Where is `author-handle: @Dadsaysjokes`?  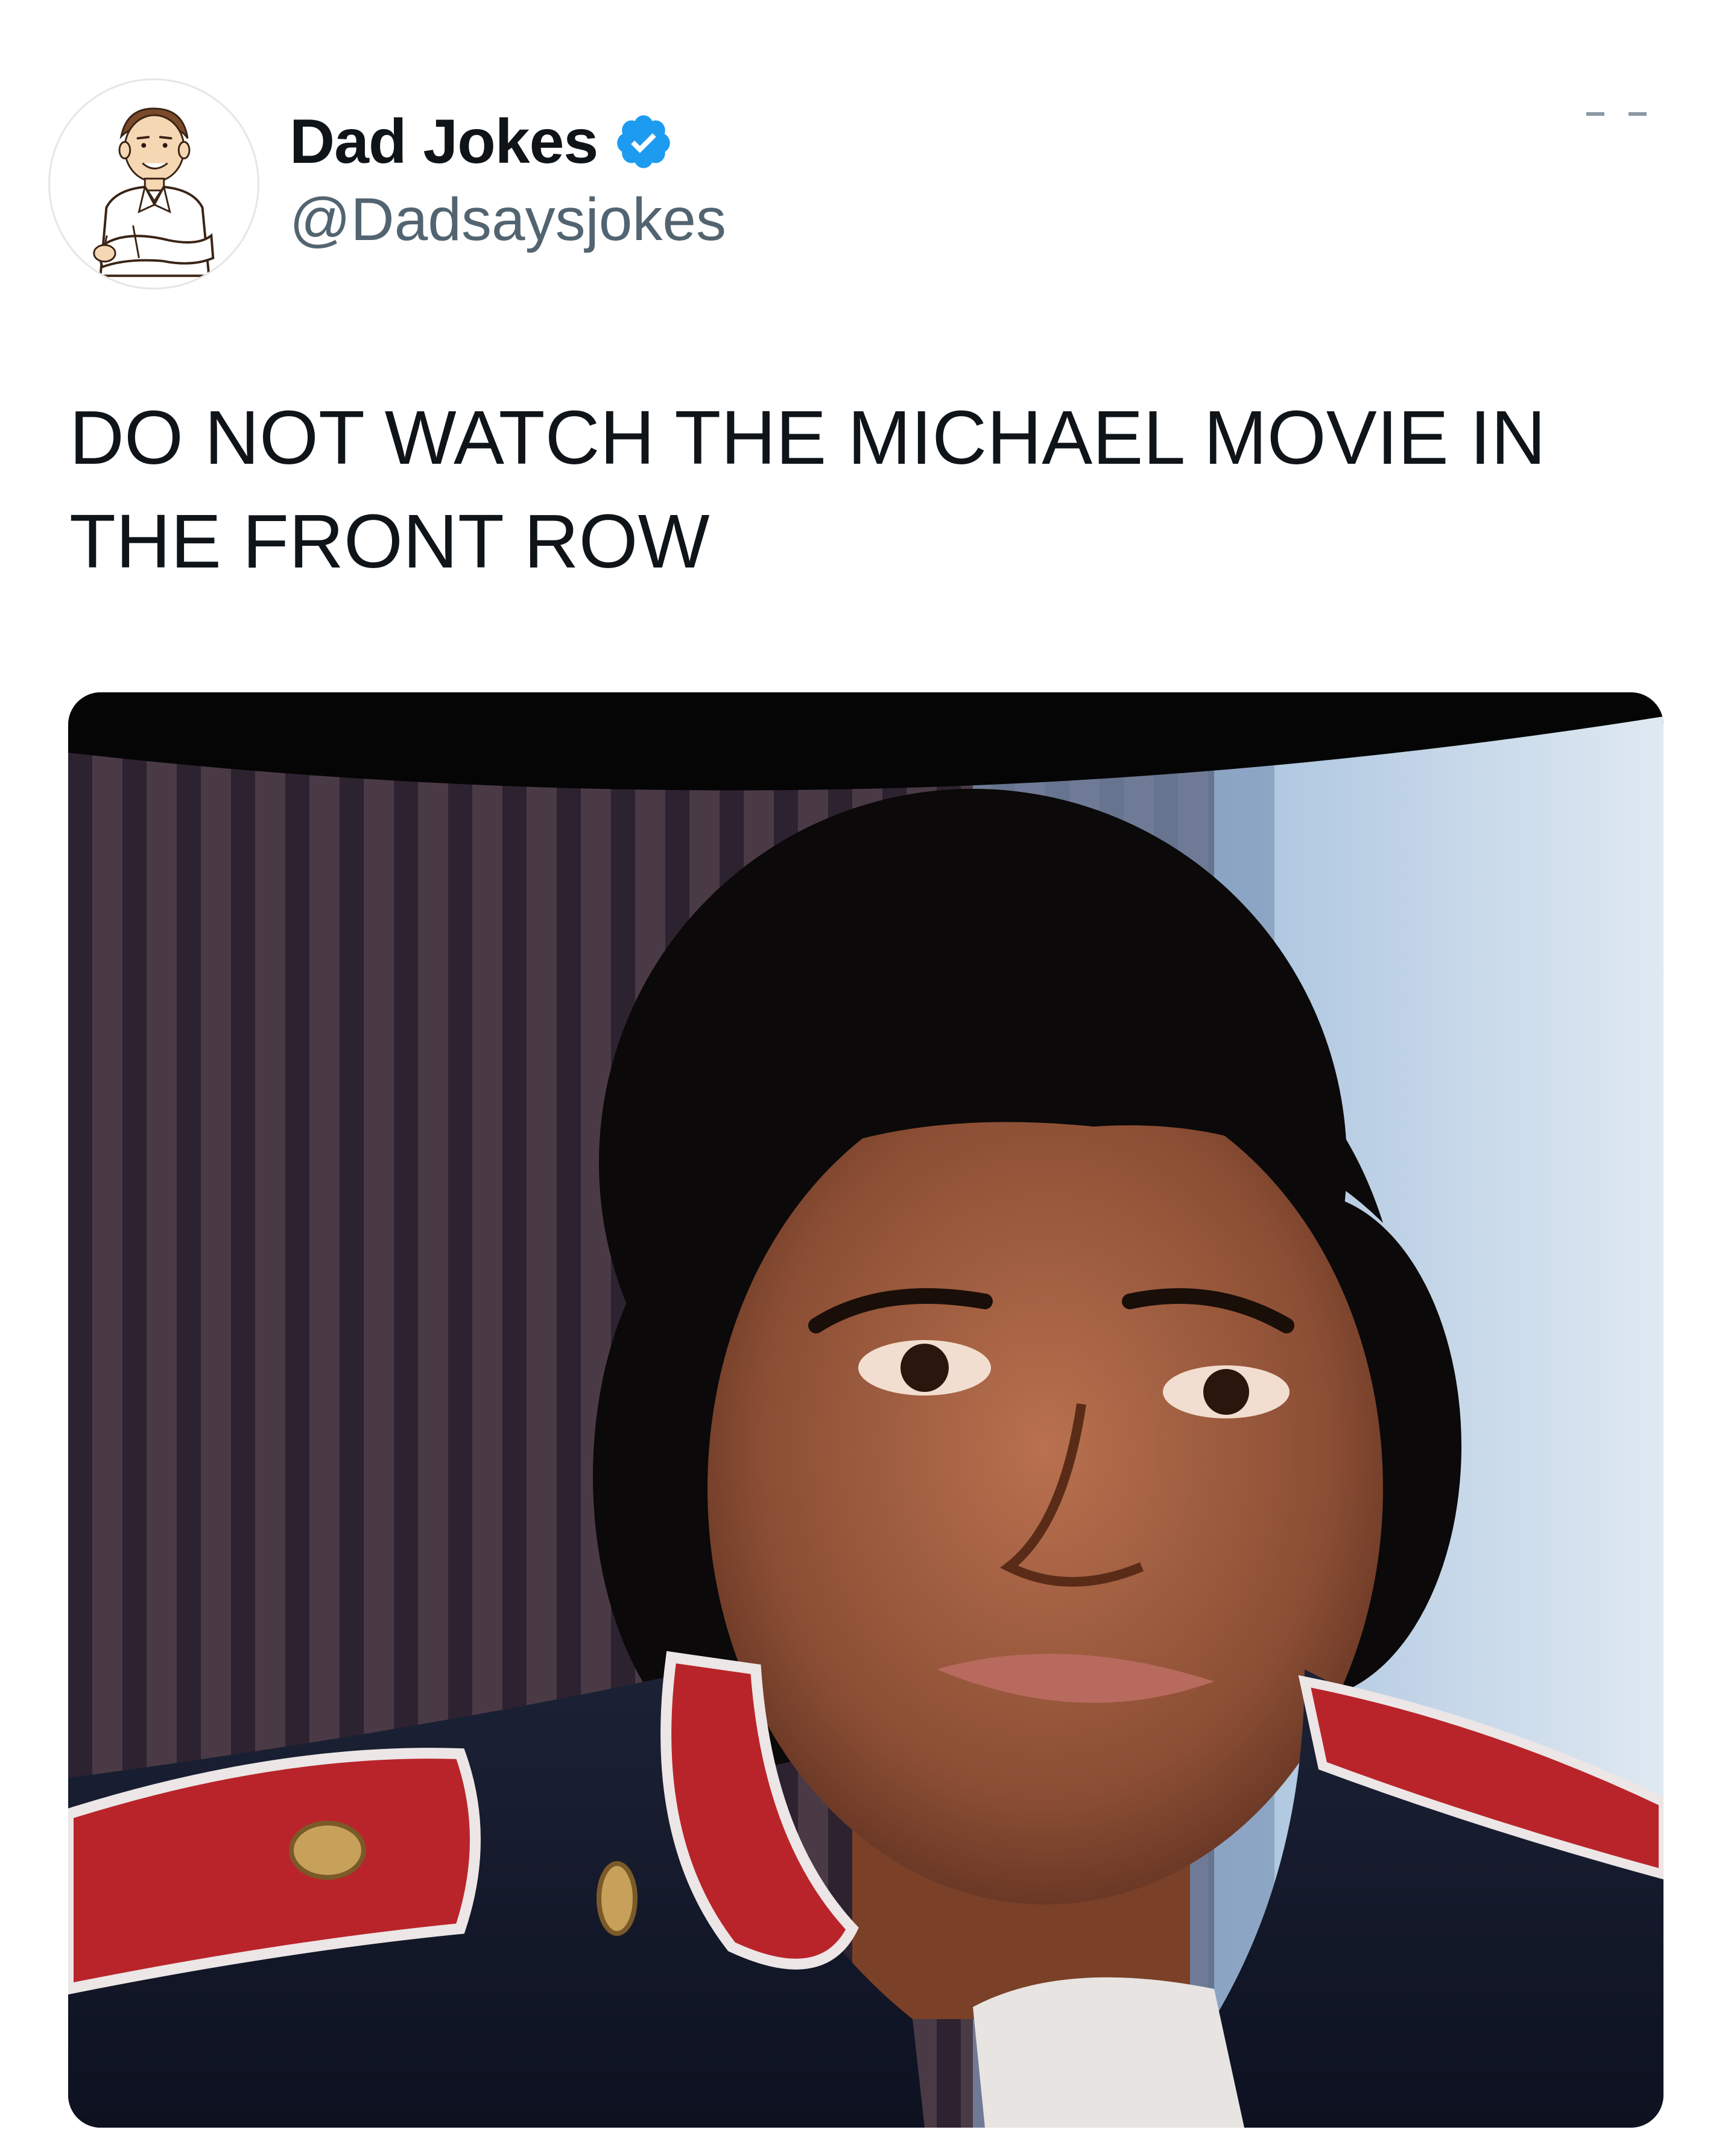 author-handle: @Dadsaysjokes is located at coordinates (508, 219).